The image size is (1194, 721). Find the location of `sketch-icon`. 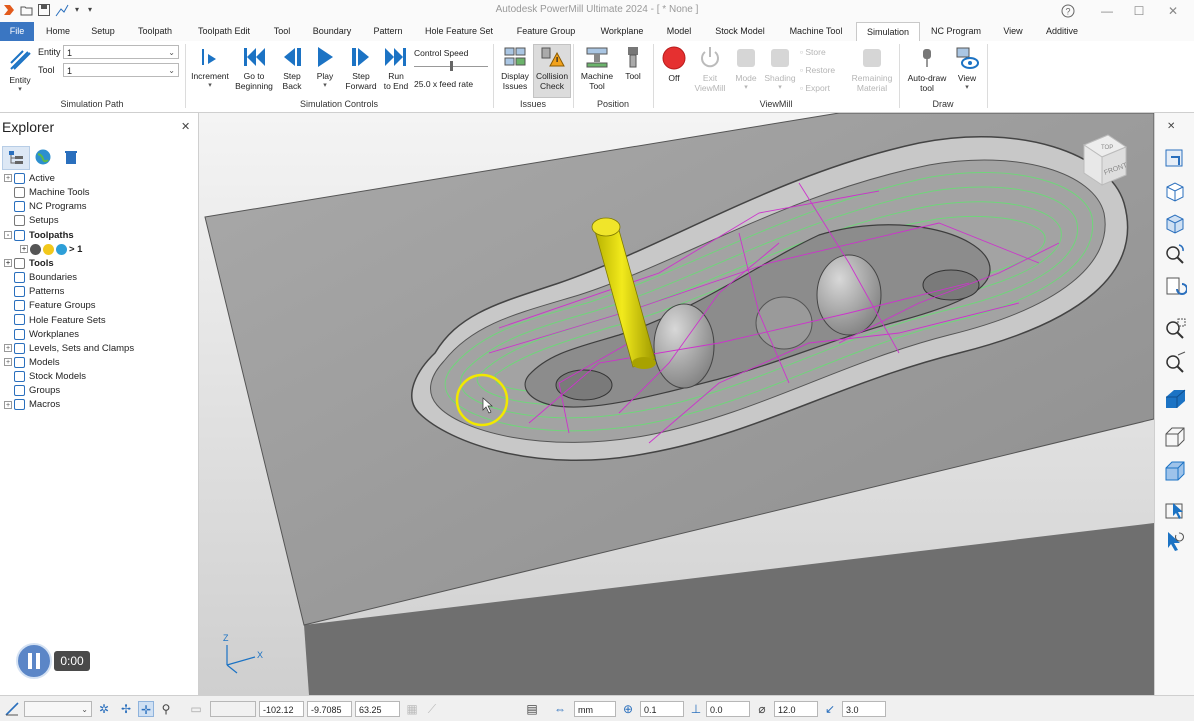

sketch-icon is located at coordinates (12, 709).